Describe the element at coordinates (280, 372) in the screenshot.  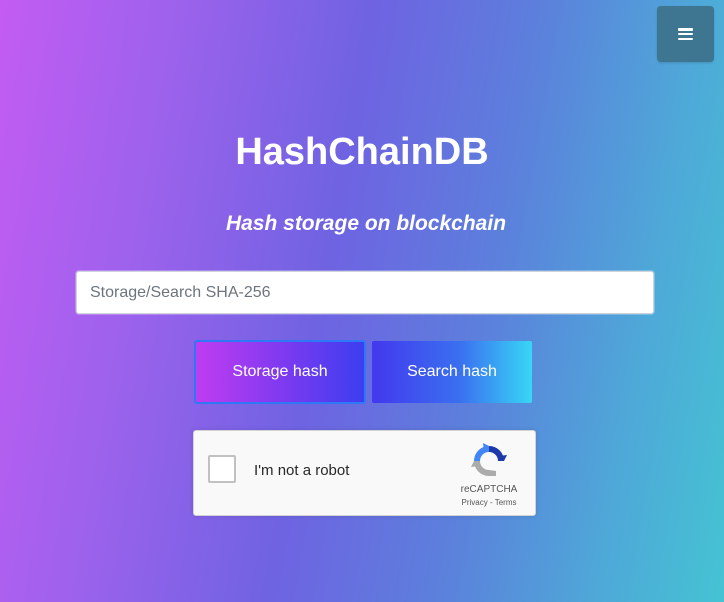
I see `storage-hash-button: Storage hash` at that location.